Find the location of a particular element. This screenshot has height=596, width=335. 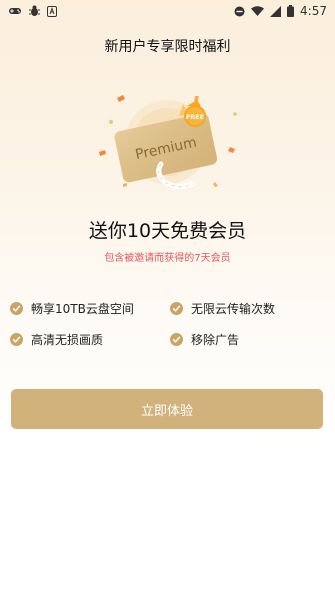

signal-icon is located at coordinates (276, 11).